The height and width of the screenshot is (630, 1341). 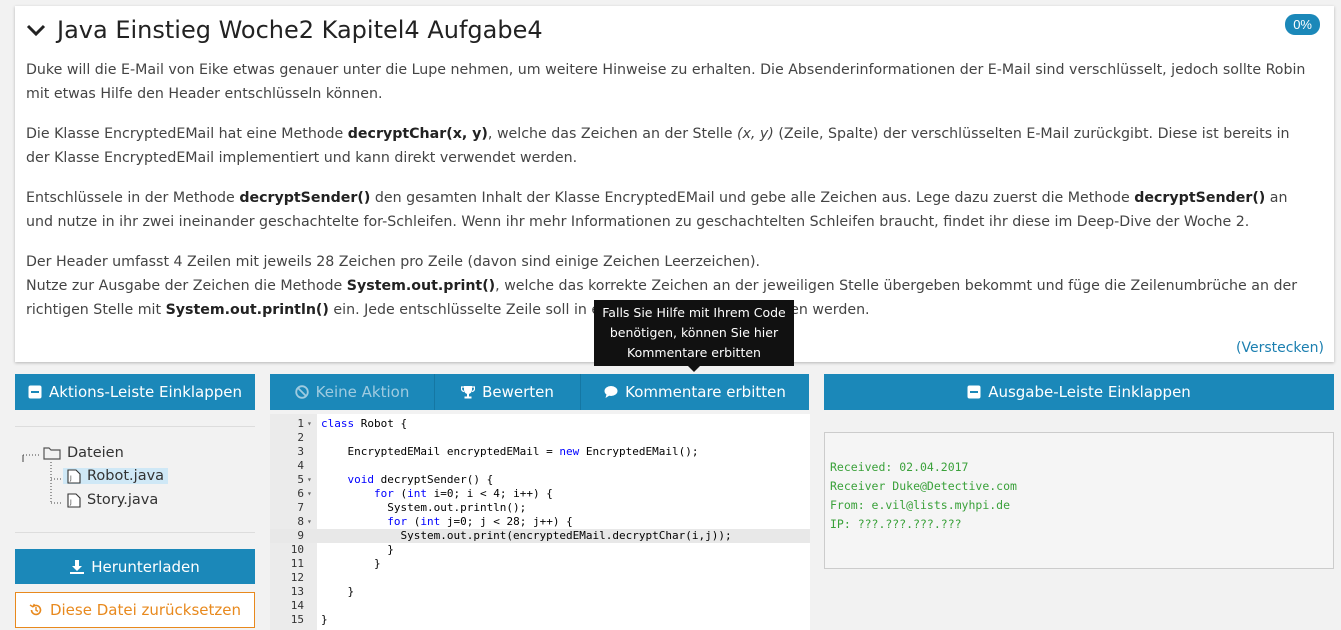 I want to click on text-span: Entschlüssele in der Methode, so click(x=133, y=198).